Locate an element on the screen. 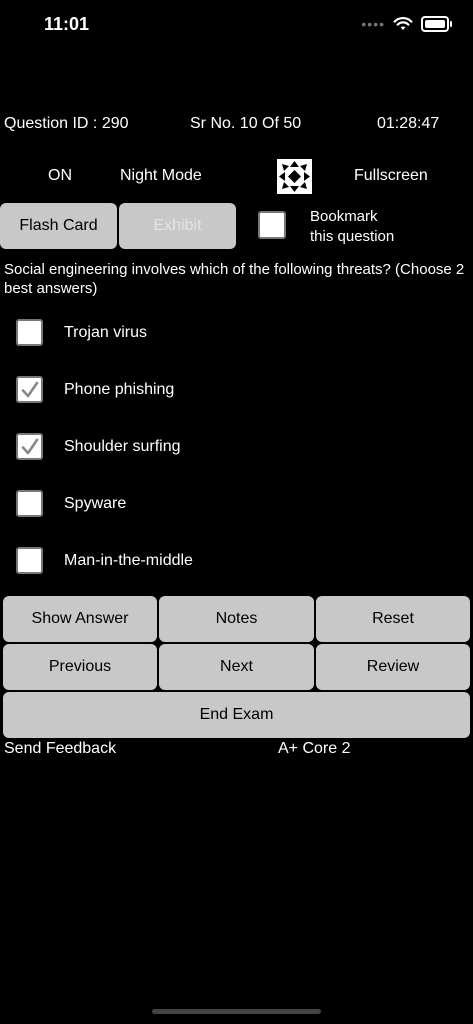 The width and height of the screenshot is (473, 1024). serial-number: Sr No. 10 Of 50 is located at coordinates (246, 123).